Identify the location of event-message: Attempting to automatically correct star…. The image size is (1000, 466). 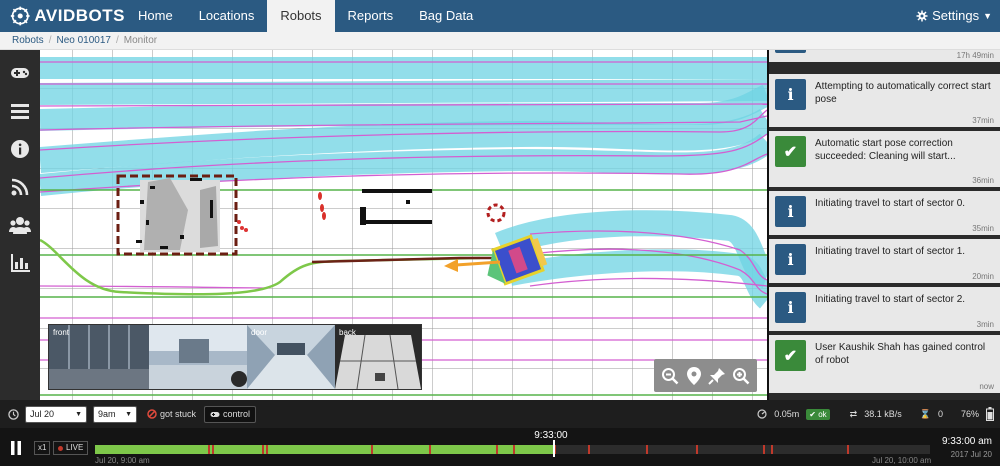
(903, 93).